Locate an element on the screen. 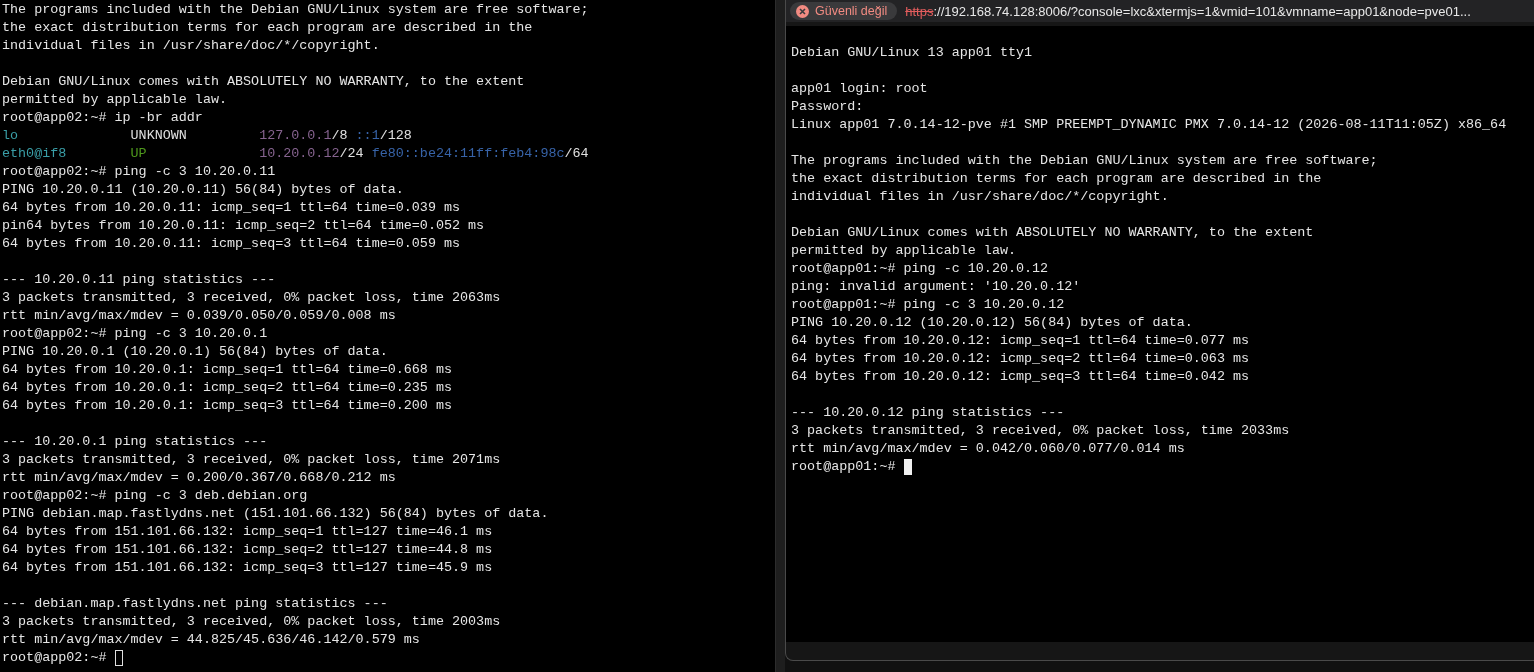 This screenshot has height=672, width=1534. terminal-line: root@app02:~# ping -c 3 deb.debian.org is located at coordinates (155, 496).